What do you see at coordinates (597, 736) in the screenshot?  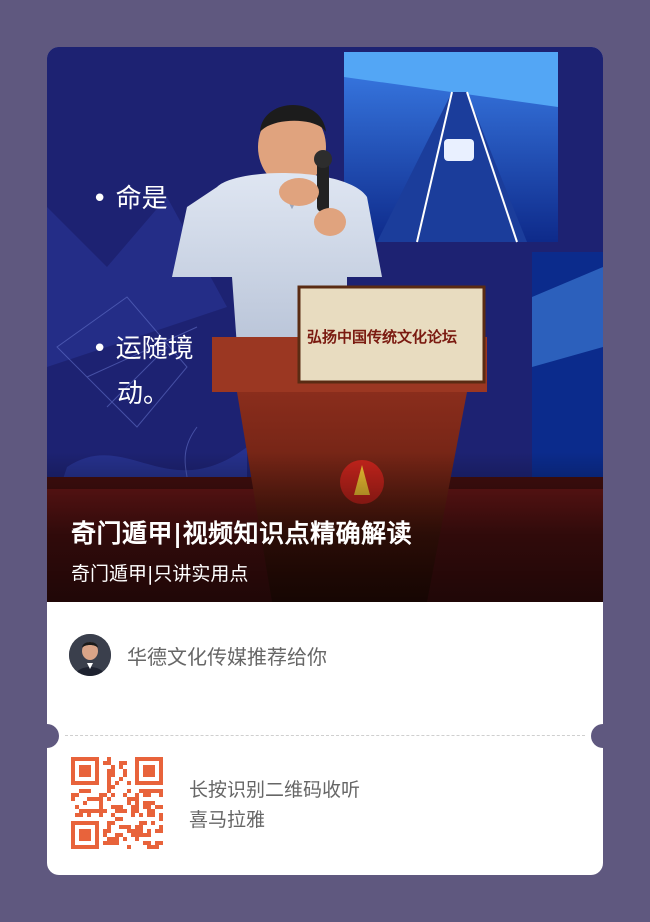 I see `ticket-notch-right` at bounding box center [597, 736].